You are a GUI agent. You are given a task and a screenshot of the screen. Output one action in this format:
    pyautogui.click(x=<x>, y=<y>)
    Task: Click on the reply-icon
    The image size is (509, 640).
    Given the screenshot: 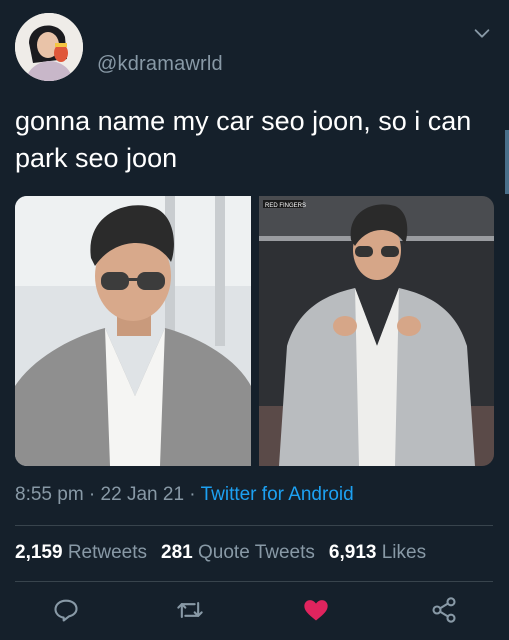 What is the action you would take?
    pyautogui.click(x=66, y=610)
    